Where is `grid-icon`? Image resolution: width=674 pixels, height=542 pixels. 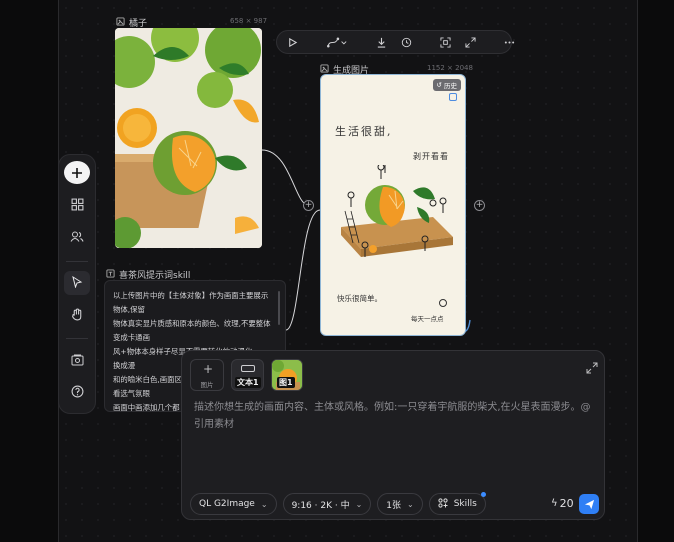
grid-icon is located at coordinates (77, 205).